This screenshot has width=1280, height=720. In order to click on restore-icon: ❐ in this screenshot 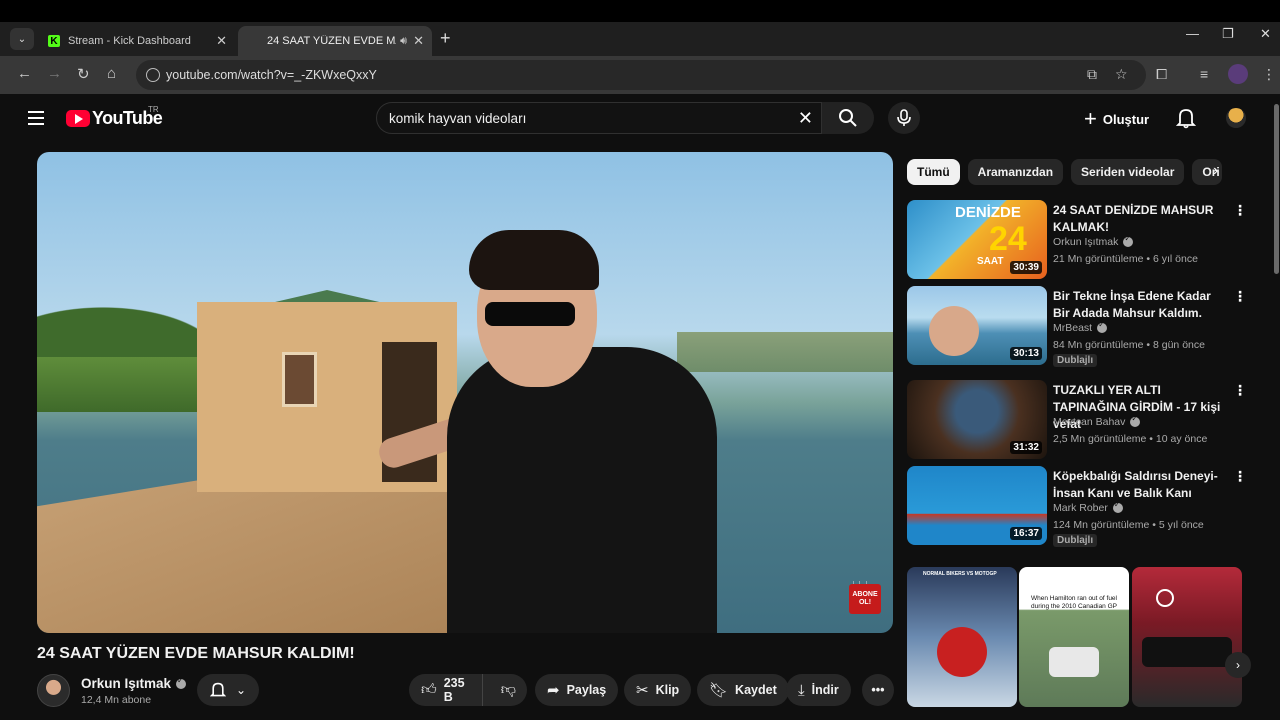, I will do `click(1228, 34)`.